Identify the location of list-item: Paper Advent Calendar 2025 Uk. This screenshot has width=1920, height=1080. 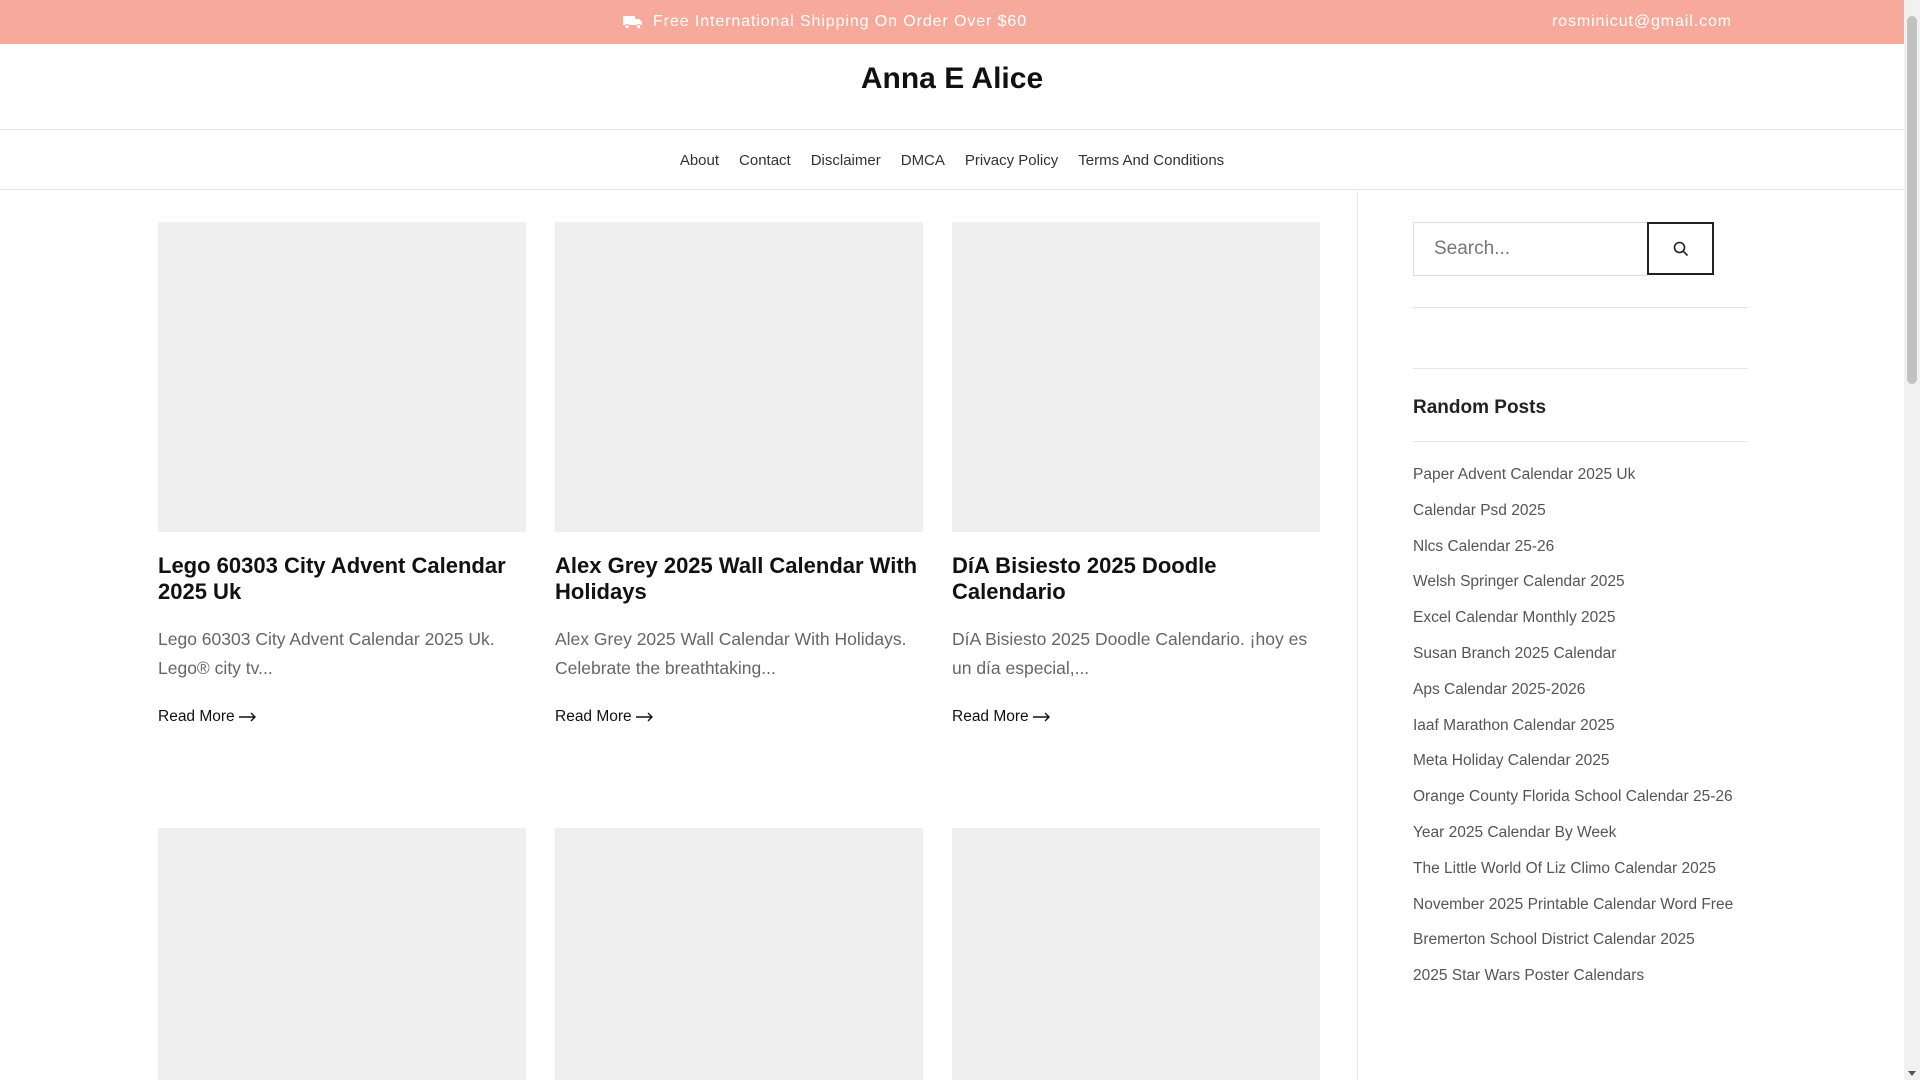
(1583, 478).